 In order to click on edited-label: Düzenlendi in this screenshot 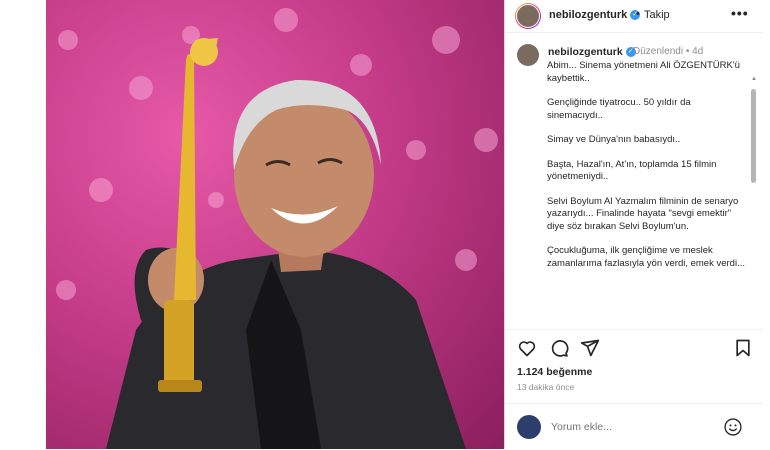, I will do `click(658, 51)`.